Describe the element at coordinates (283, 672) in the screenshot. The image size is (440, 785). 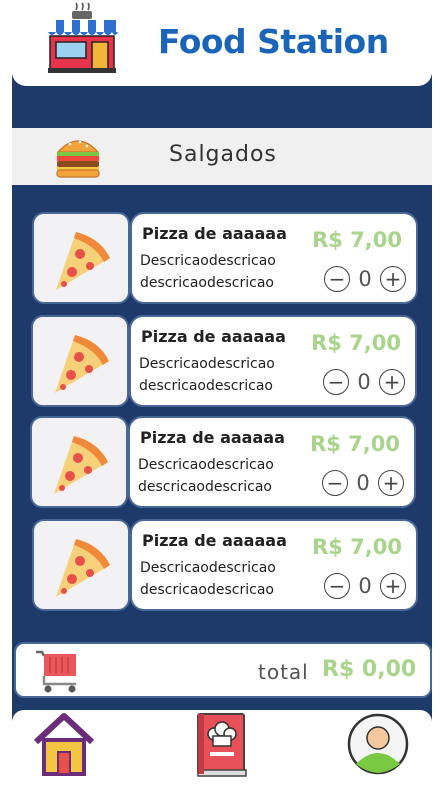
I see `total-label: total` at that location.